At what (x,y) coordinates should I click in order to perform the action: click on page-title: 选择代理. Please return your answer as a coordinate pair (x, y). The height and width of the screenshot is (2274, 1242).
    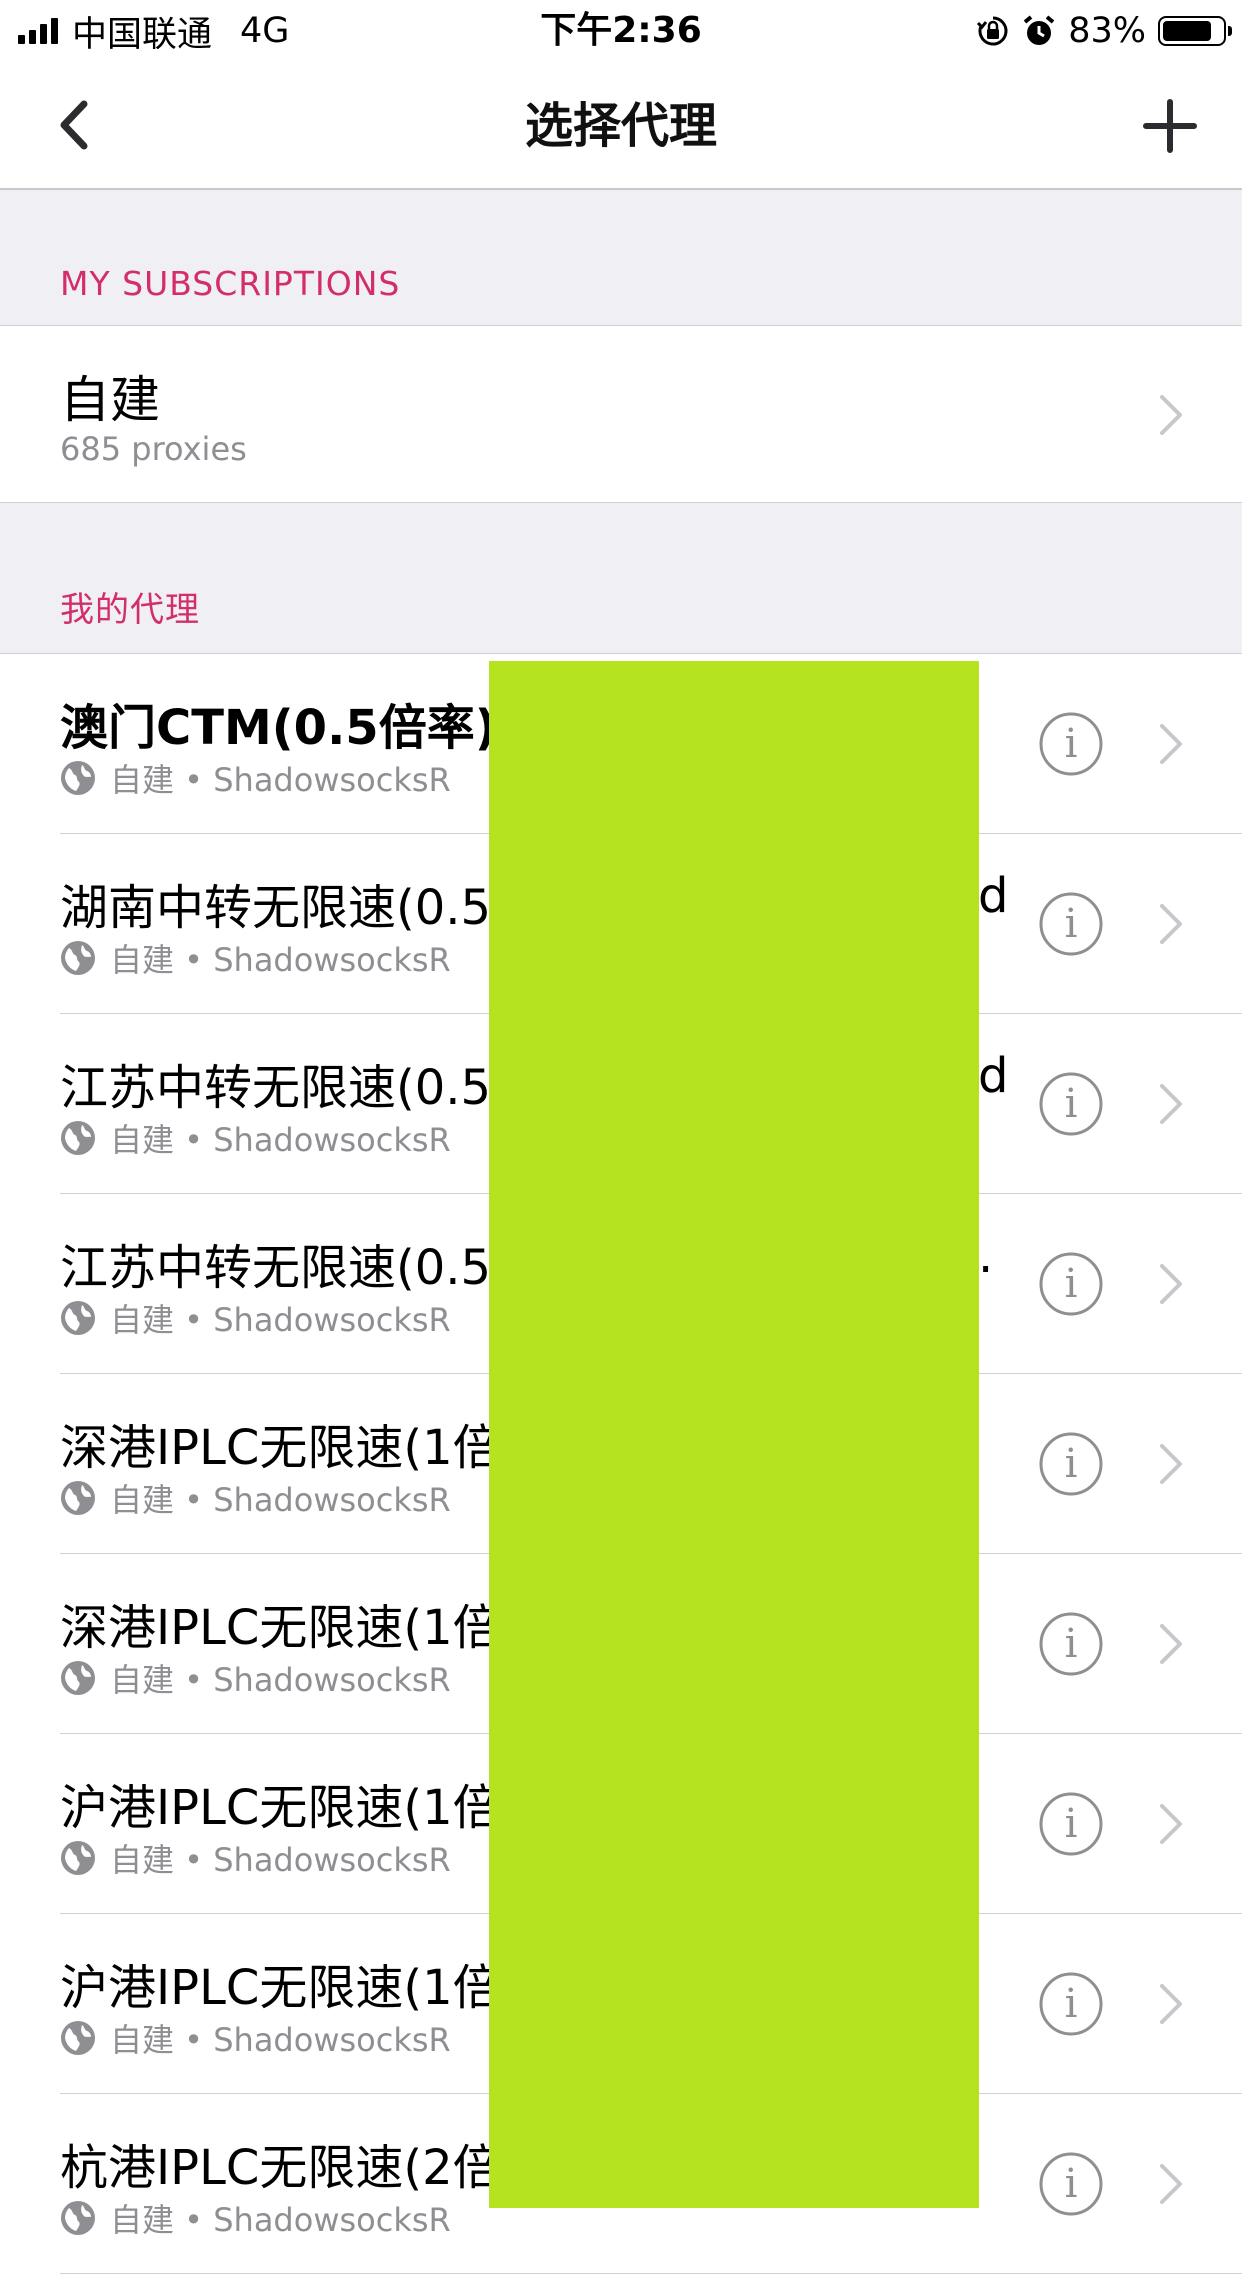
    Looking at the image, I should click on (620, 126).